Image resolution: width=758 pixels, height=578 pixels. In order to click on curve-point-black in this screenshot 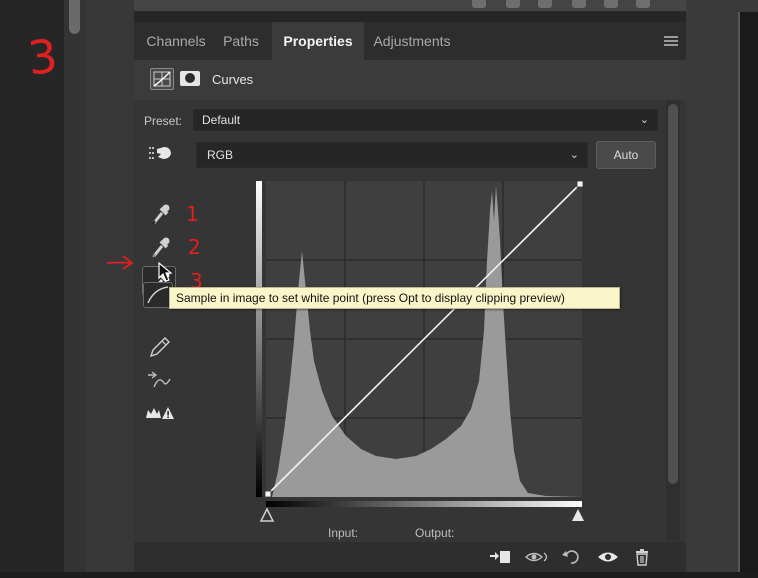, I will do `click(268, 494)`.